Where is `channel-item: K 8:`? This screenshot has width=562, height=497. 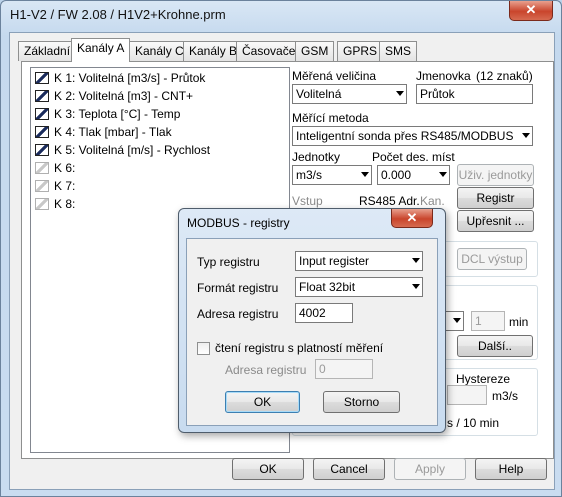
channel-item: K 8: is located at coordinates (55, 206).